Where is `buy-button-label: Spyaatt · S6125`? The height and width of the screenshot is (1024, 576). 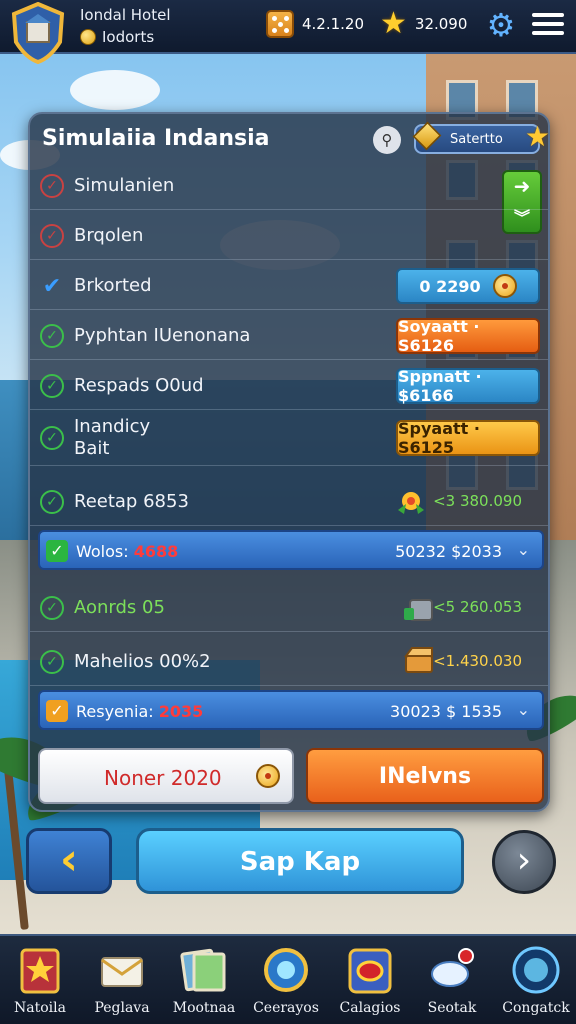 buy-button-label: Spyaatt · S6125 is located at coordinates (439, 438).